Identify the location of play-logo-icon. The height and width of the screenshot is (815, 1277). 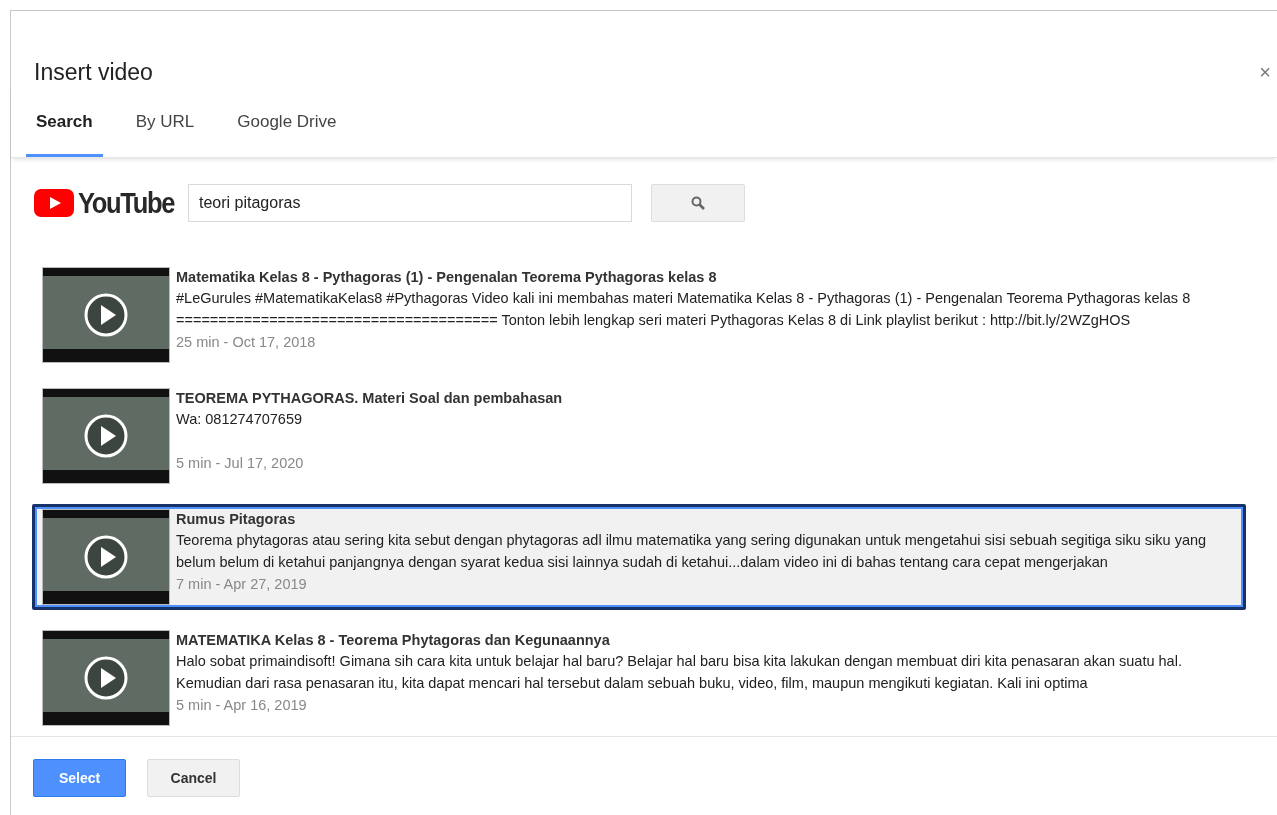
(54, 203).